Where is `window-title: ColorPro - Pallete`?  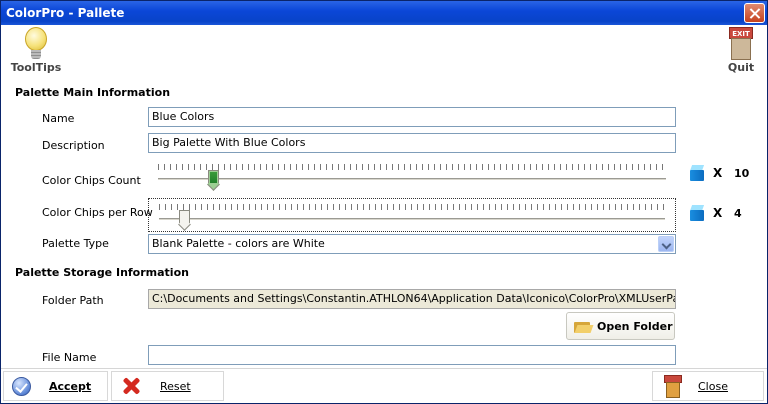
window-title: ColorPro - Pallete is located at coordinates (65, 13).